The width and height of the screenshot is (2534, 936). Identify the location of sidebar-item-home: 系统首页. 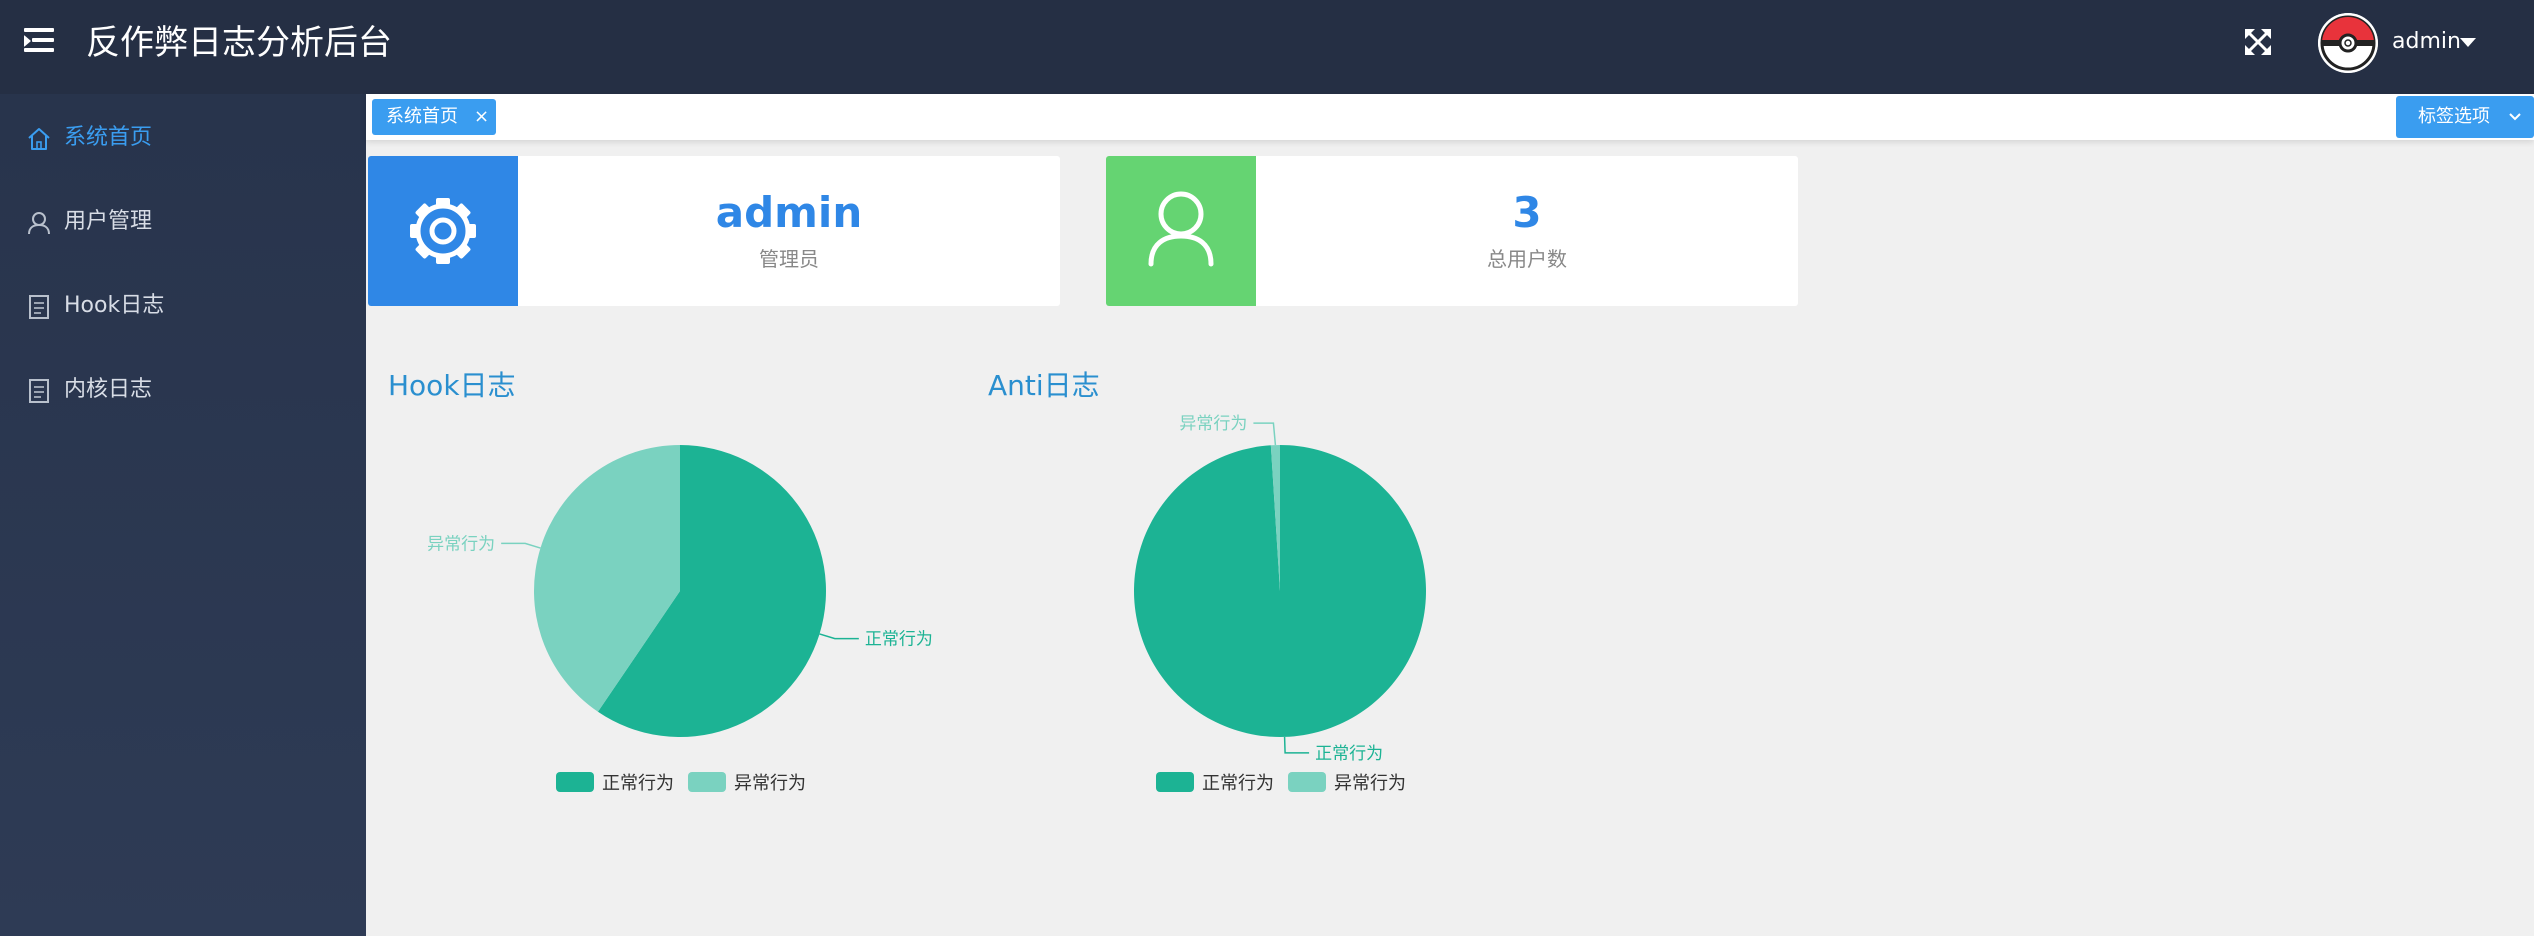
(183, 138).